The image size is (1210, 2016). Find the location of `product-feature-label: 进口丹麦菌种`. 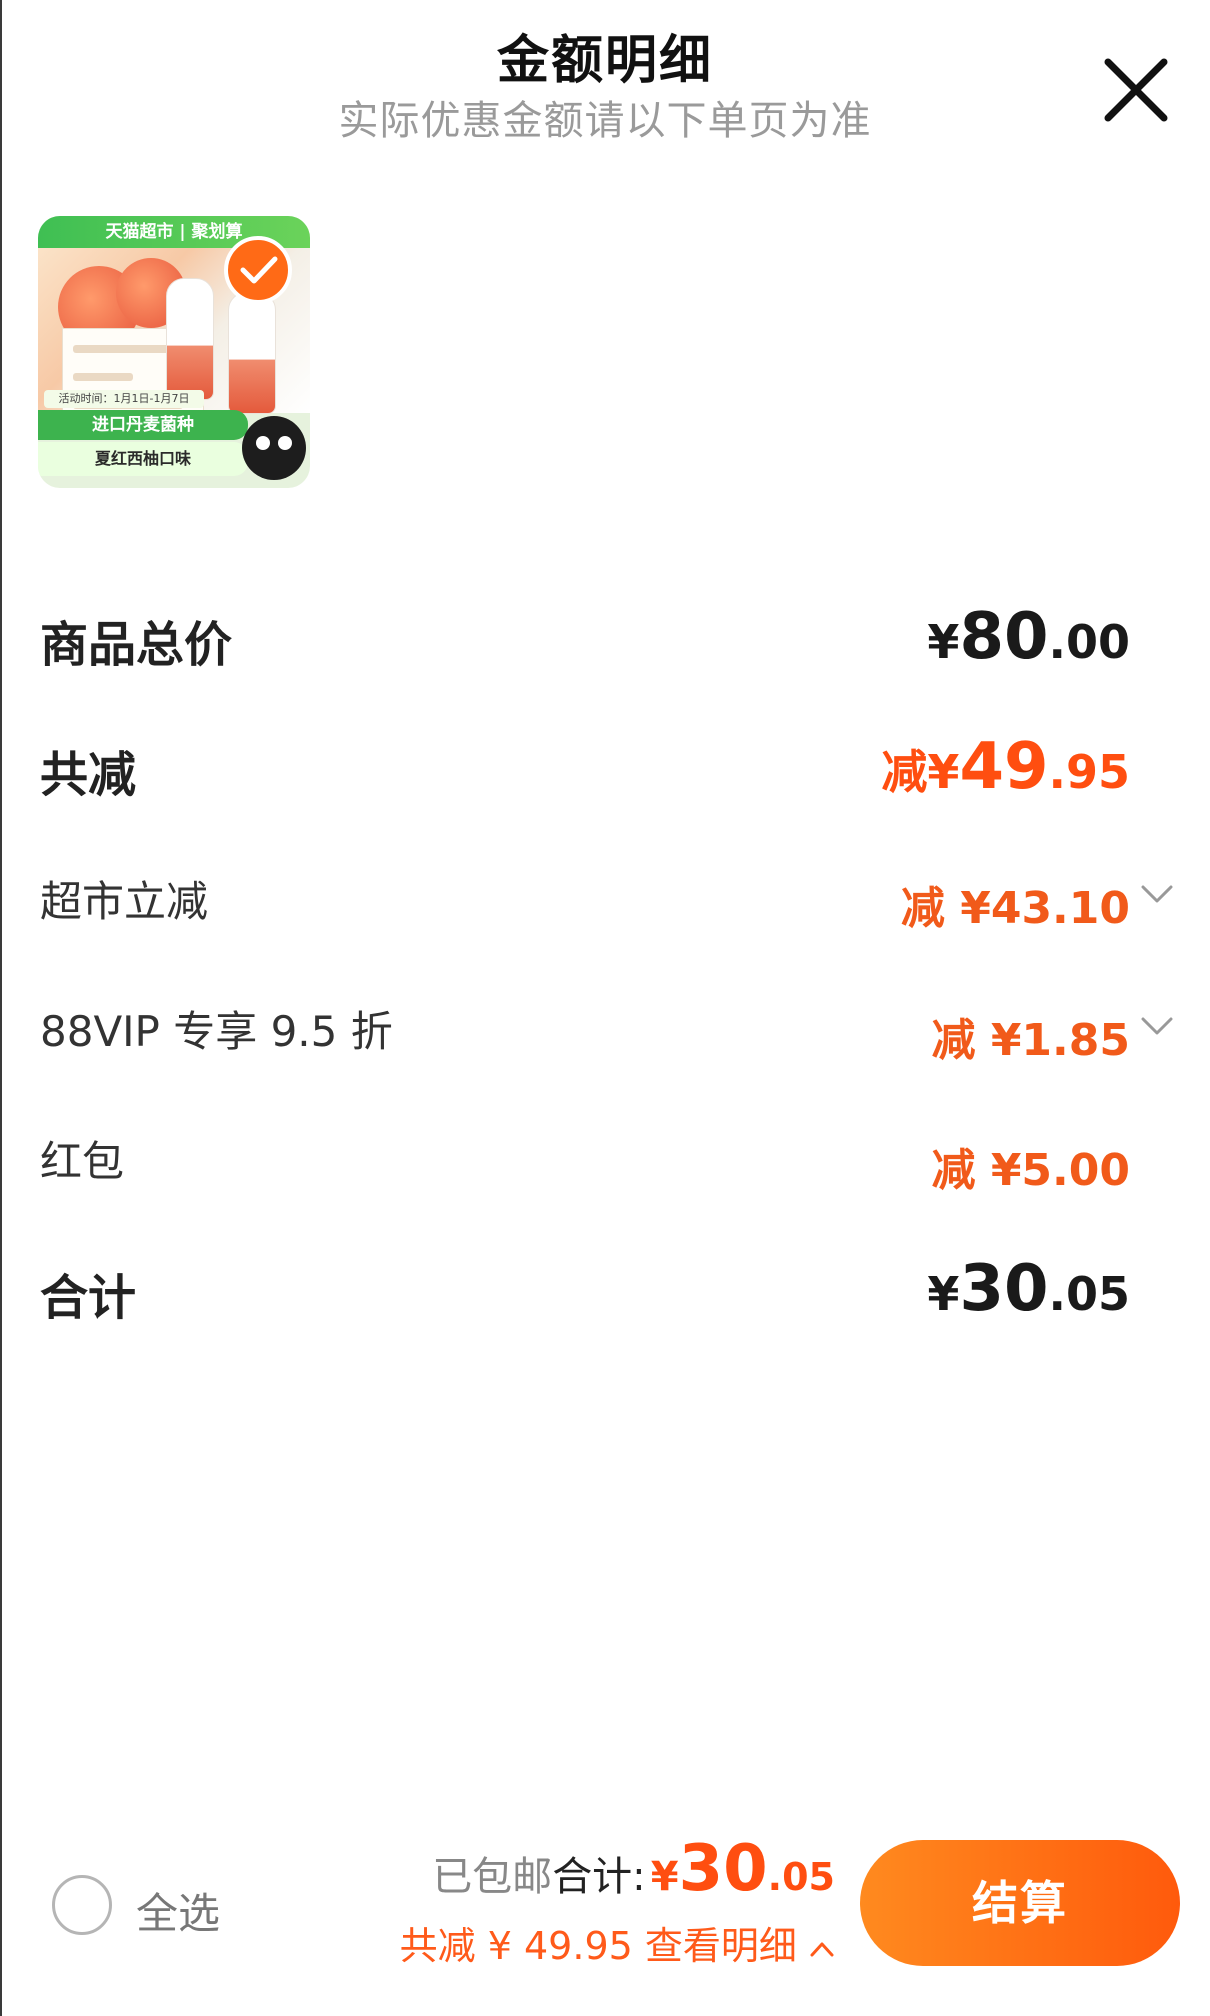

product-feature-label: 进口丹麦菌种 is located at coordinates (143, 425).